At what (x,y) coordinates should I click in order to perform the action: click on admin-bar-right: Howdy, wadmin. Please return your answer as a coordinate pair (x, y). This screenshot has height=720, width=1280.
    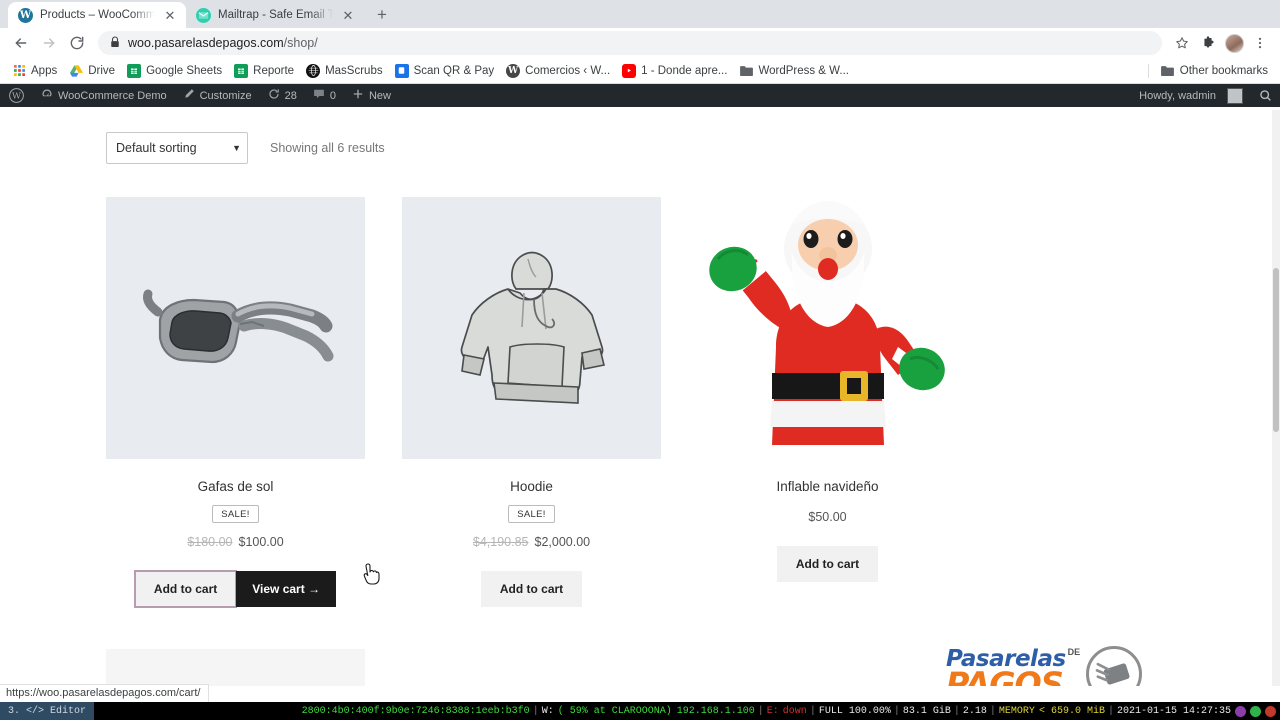
    Looking at the image, I should click on (1205, 95).